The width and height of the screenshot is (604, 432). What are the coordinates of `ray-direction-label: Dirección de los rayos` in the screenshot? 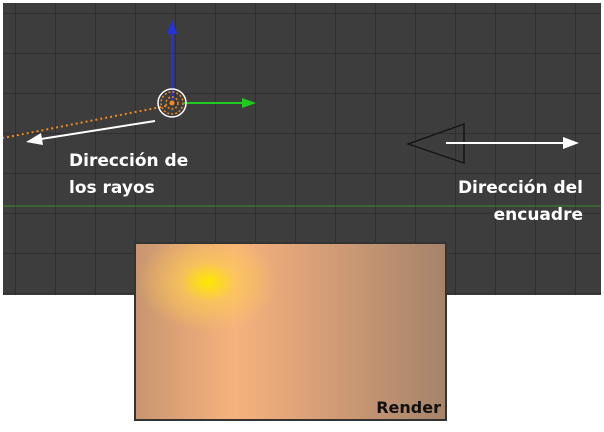 It's located at (129, 174).